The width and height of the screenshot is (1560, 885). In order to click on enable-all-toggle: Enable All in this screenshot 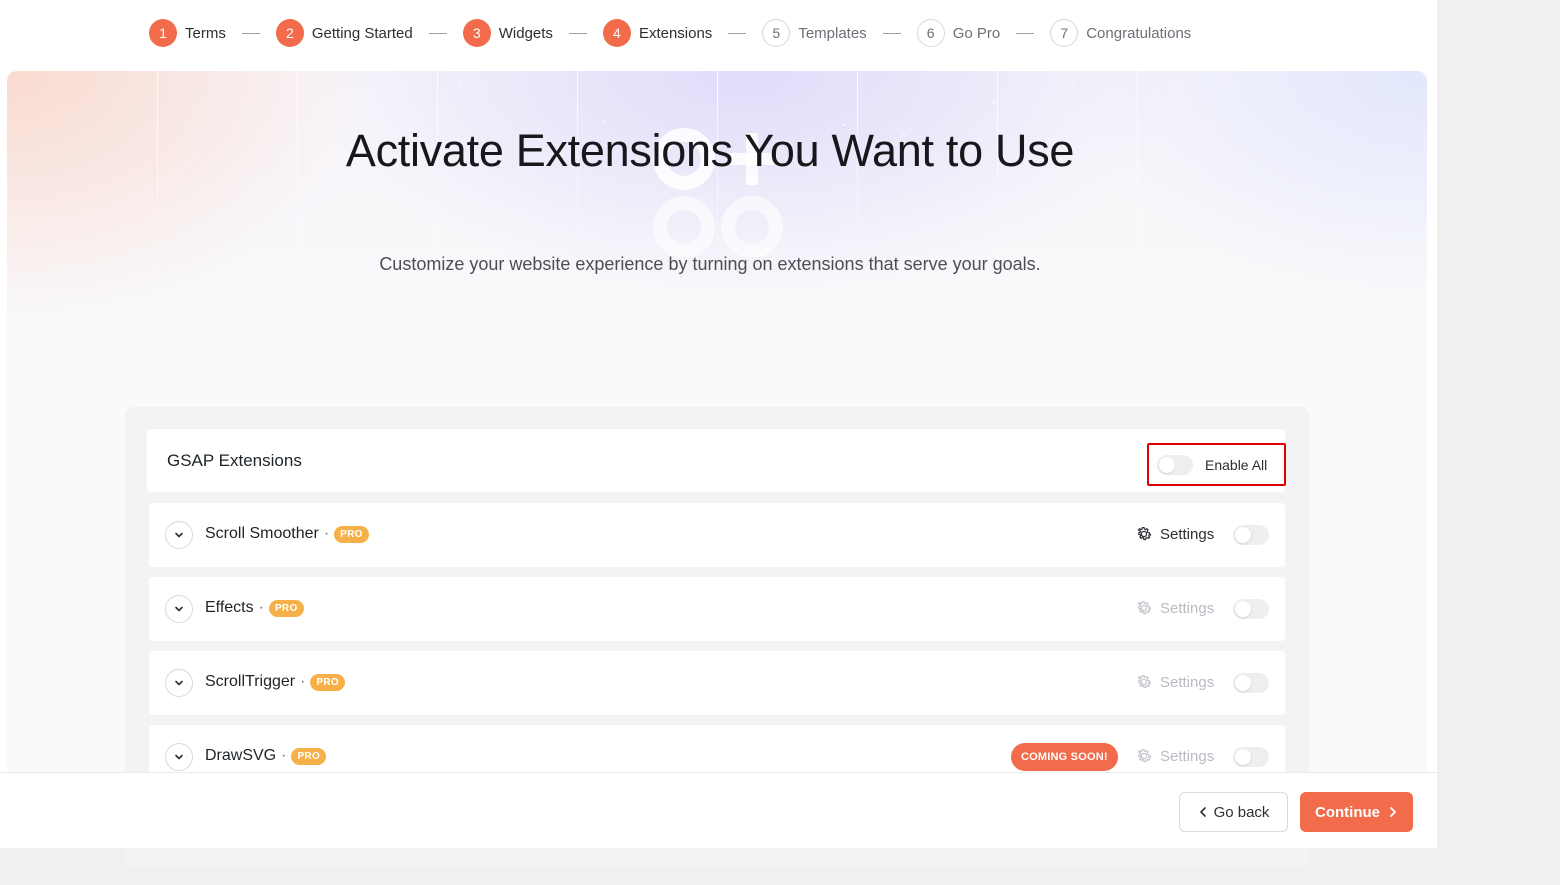, I will do `click(1216, 464)`.